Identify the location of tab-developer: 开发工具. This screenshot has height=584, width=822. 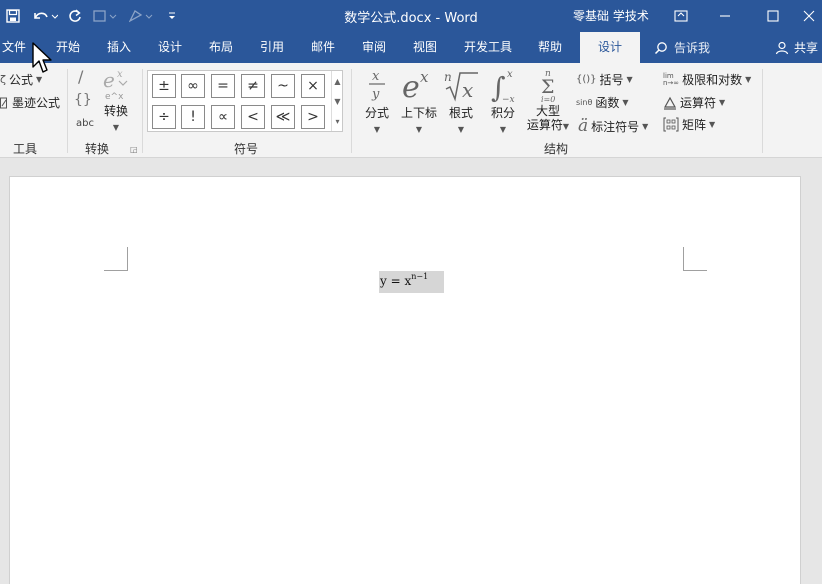
(488, 47).